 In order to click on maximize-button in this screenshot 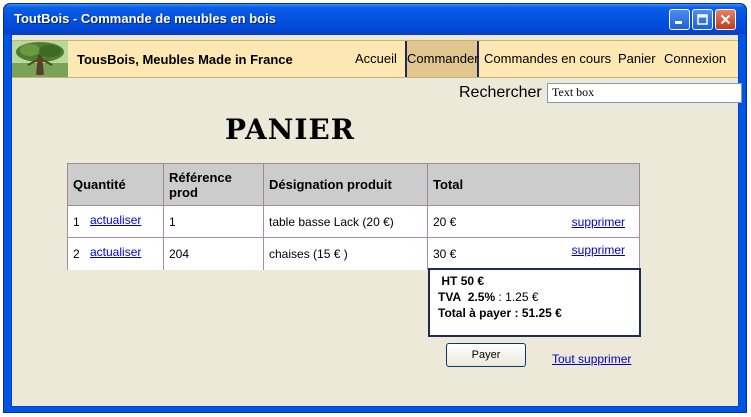, I will do `click(702, 19)`.